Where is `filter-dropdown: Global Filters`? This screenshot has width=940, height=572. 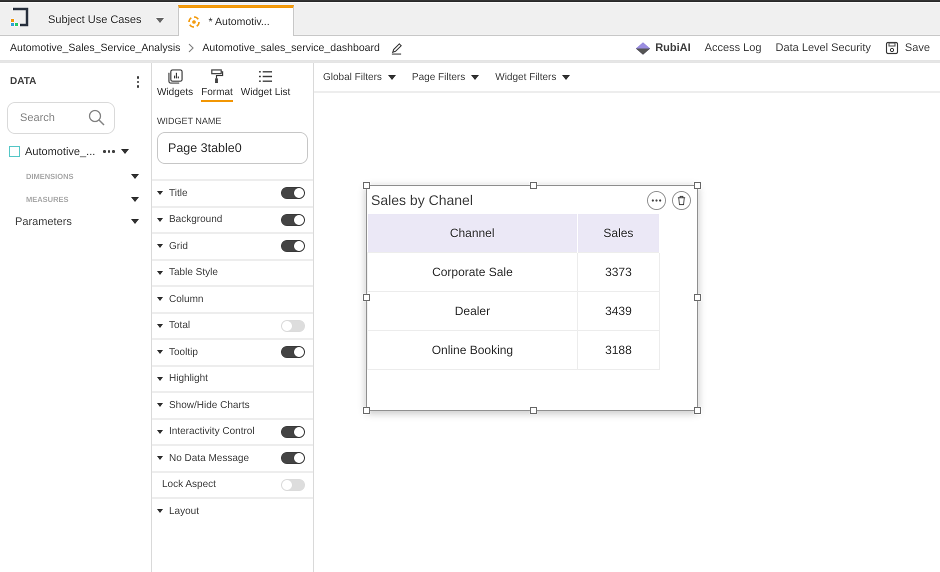
filter-dropdown: Global Filters is located at coordinates (359, 77).